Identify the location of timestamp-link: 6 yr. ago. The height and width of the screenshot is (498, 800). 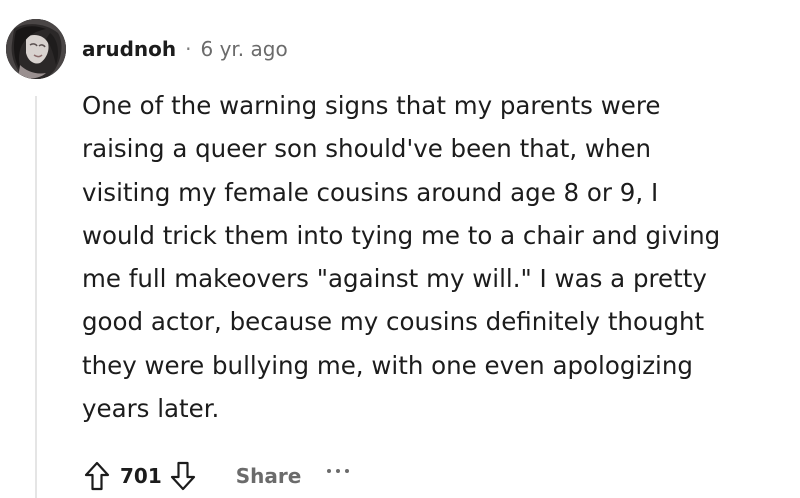
(244, 49).